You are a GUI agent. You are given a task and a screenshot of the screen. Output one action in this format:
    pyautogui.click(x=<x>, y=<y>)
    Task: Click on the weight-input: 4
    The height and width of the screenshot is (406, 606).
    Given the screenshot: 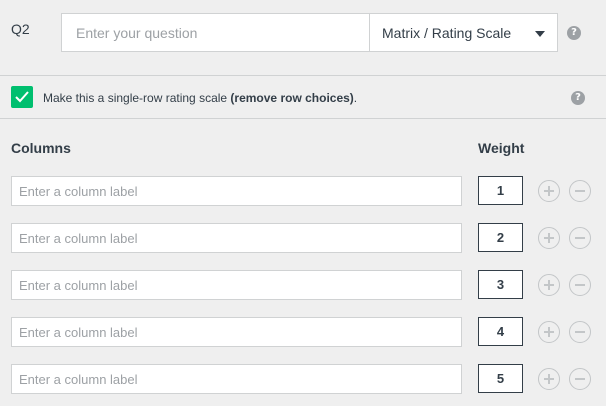 What is the action you would take?
    pyautogui.click(x=500, y=331)
    